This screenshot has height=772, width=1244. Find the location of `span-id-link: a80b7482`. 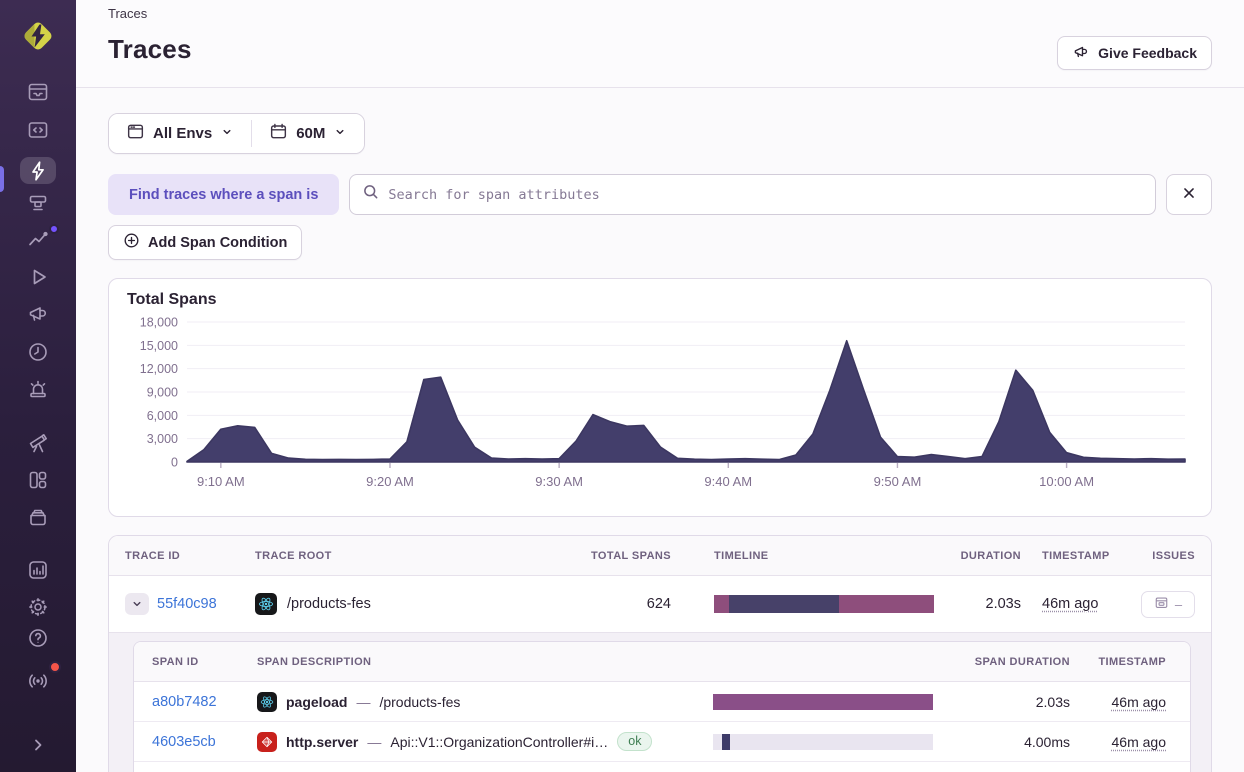

span-id-link: a80b7482 is located at coordinates (184, 702).